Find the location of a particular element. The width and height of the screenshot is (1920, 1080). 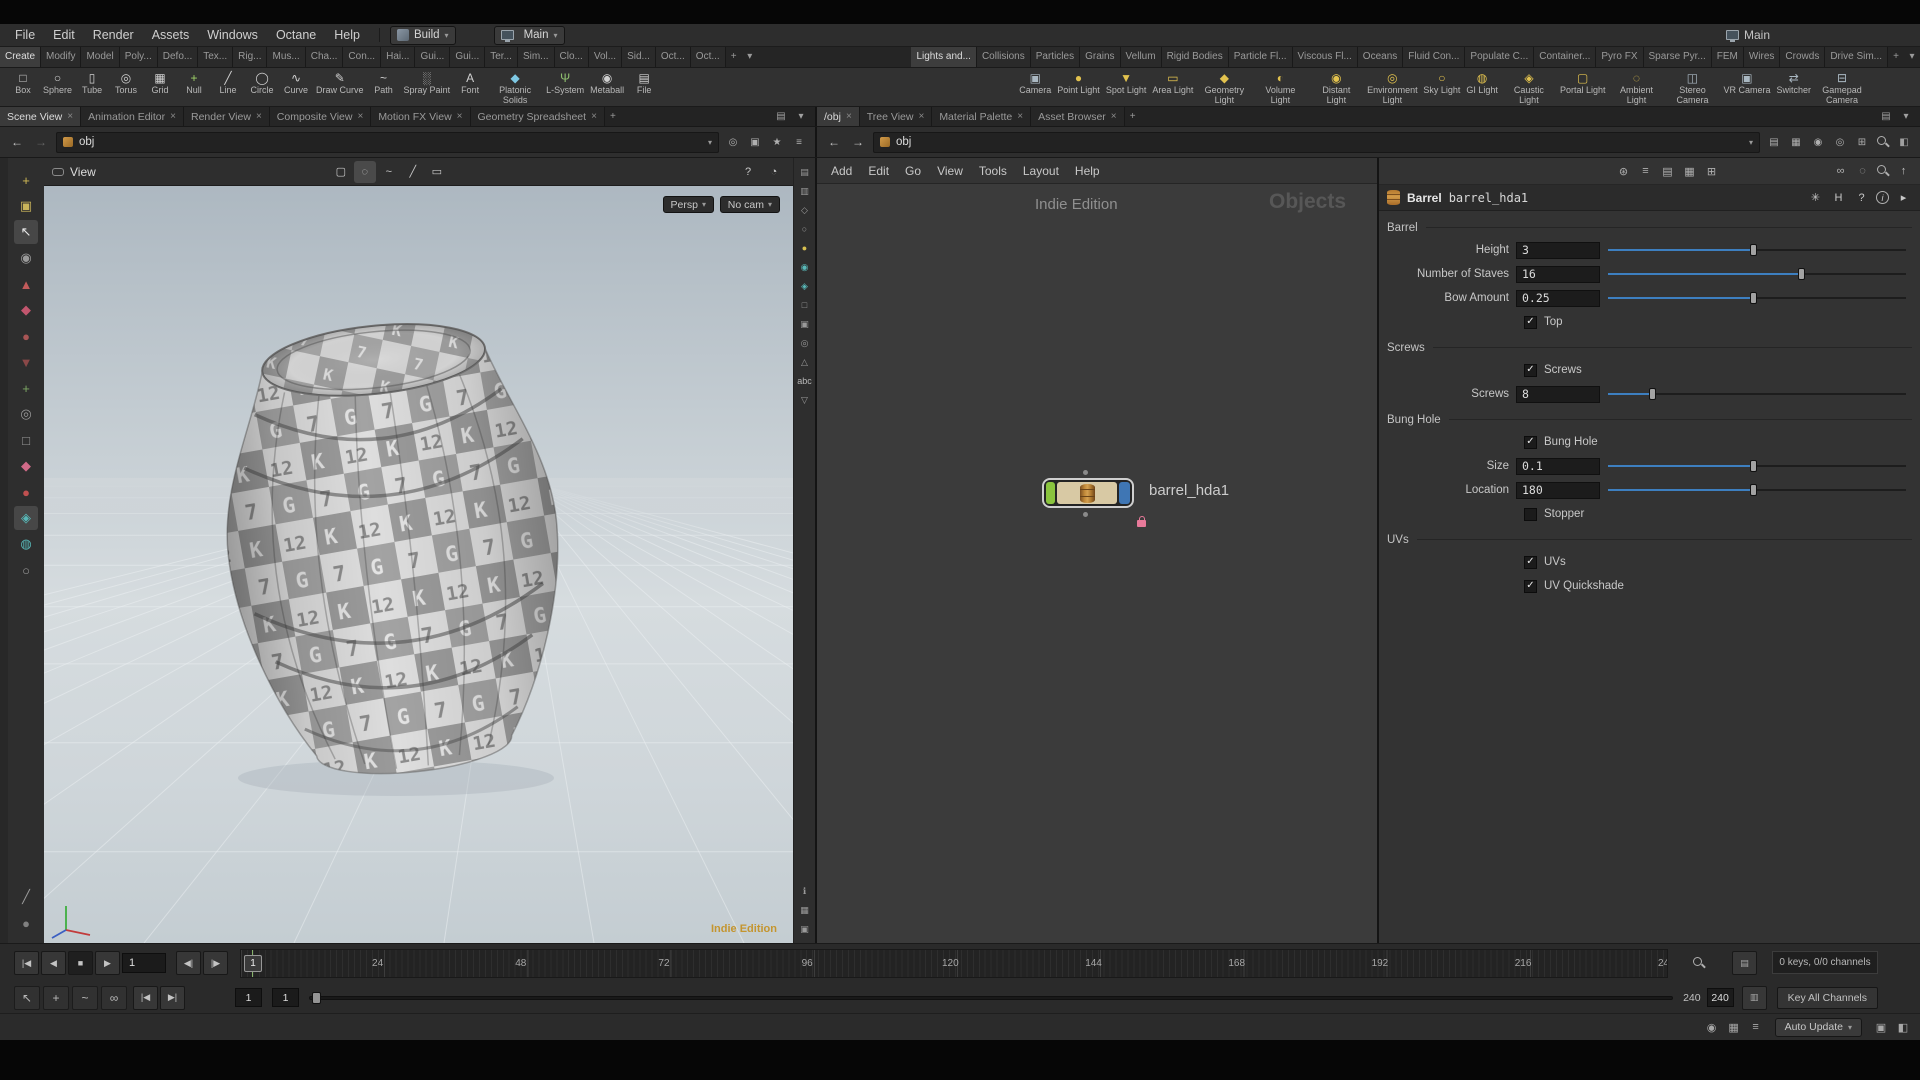

desktop-selector: Build ▾ is located at coordinates (422, 35).